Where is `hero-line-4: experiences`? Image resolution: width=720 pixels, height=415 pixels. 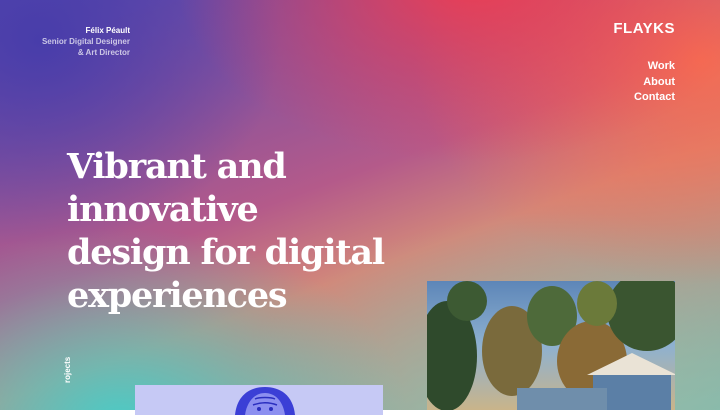 hero-line-4: experiences is located at coordinates (177, 295).